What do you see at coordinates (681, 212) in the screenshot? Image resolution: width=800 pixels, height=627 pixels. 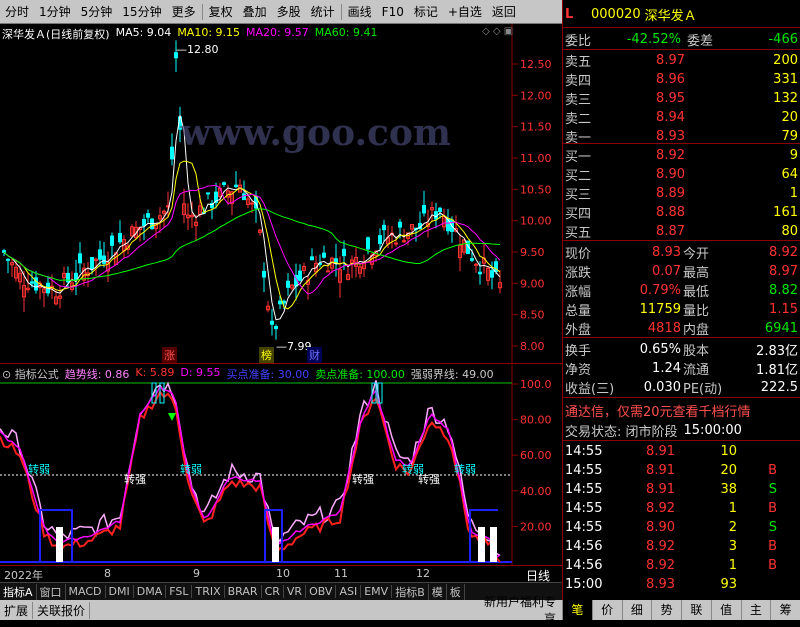 I see `buy-level-row: 买四 8.88 161` at bounding box center [681, 212].